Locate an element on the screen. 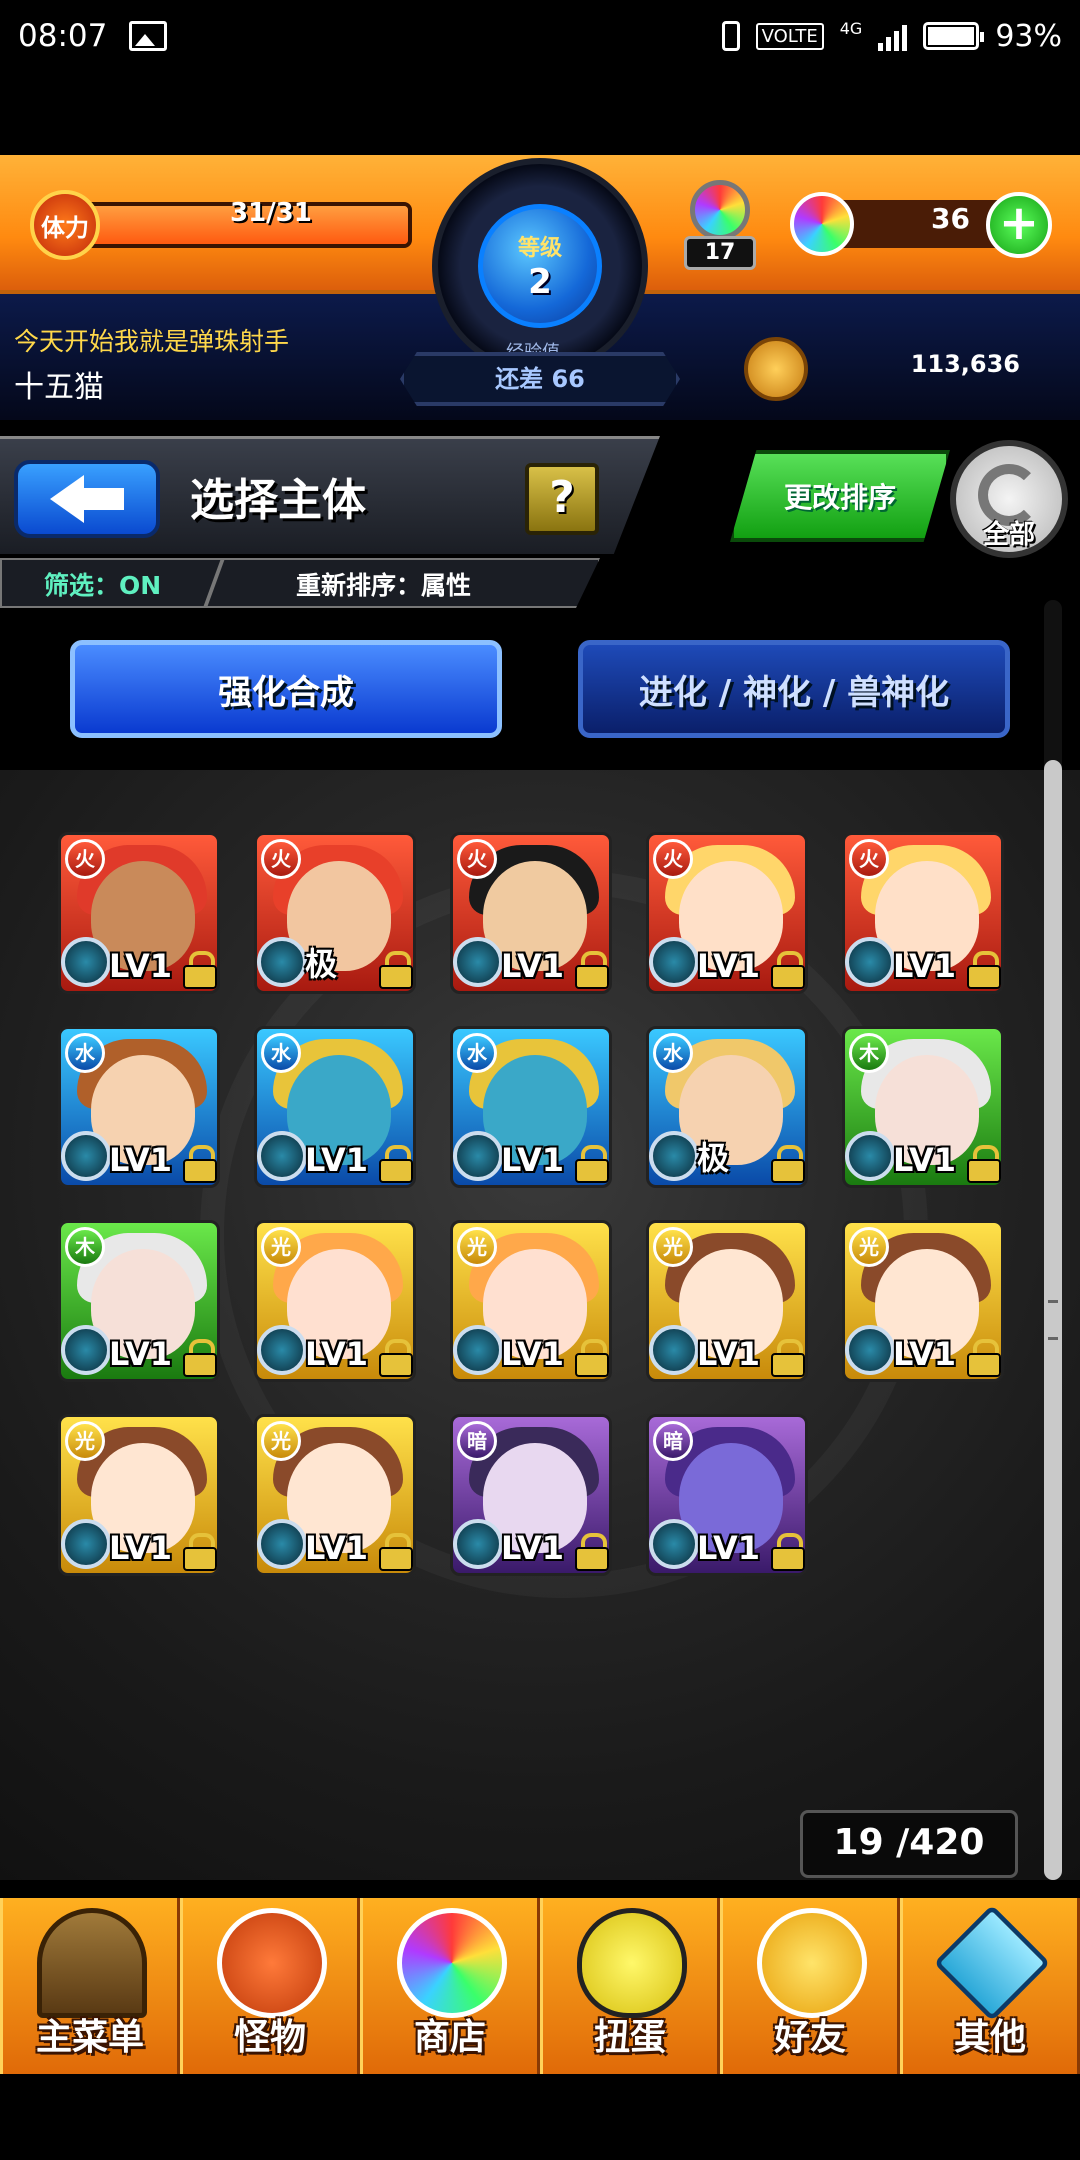 The height and width of the screenshot is (2160, 1080). scrollbar-grip is located at coordinates (1053, 1320).